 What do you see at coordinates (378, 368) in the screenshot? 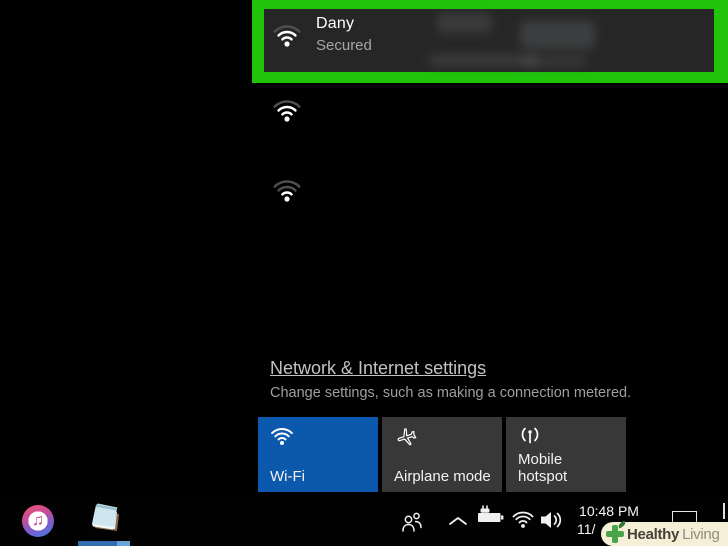
I see `network-internet-settings-link: Network & Internet settings` at bounding box center [378, 368].